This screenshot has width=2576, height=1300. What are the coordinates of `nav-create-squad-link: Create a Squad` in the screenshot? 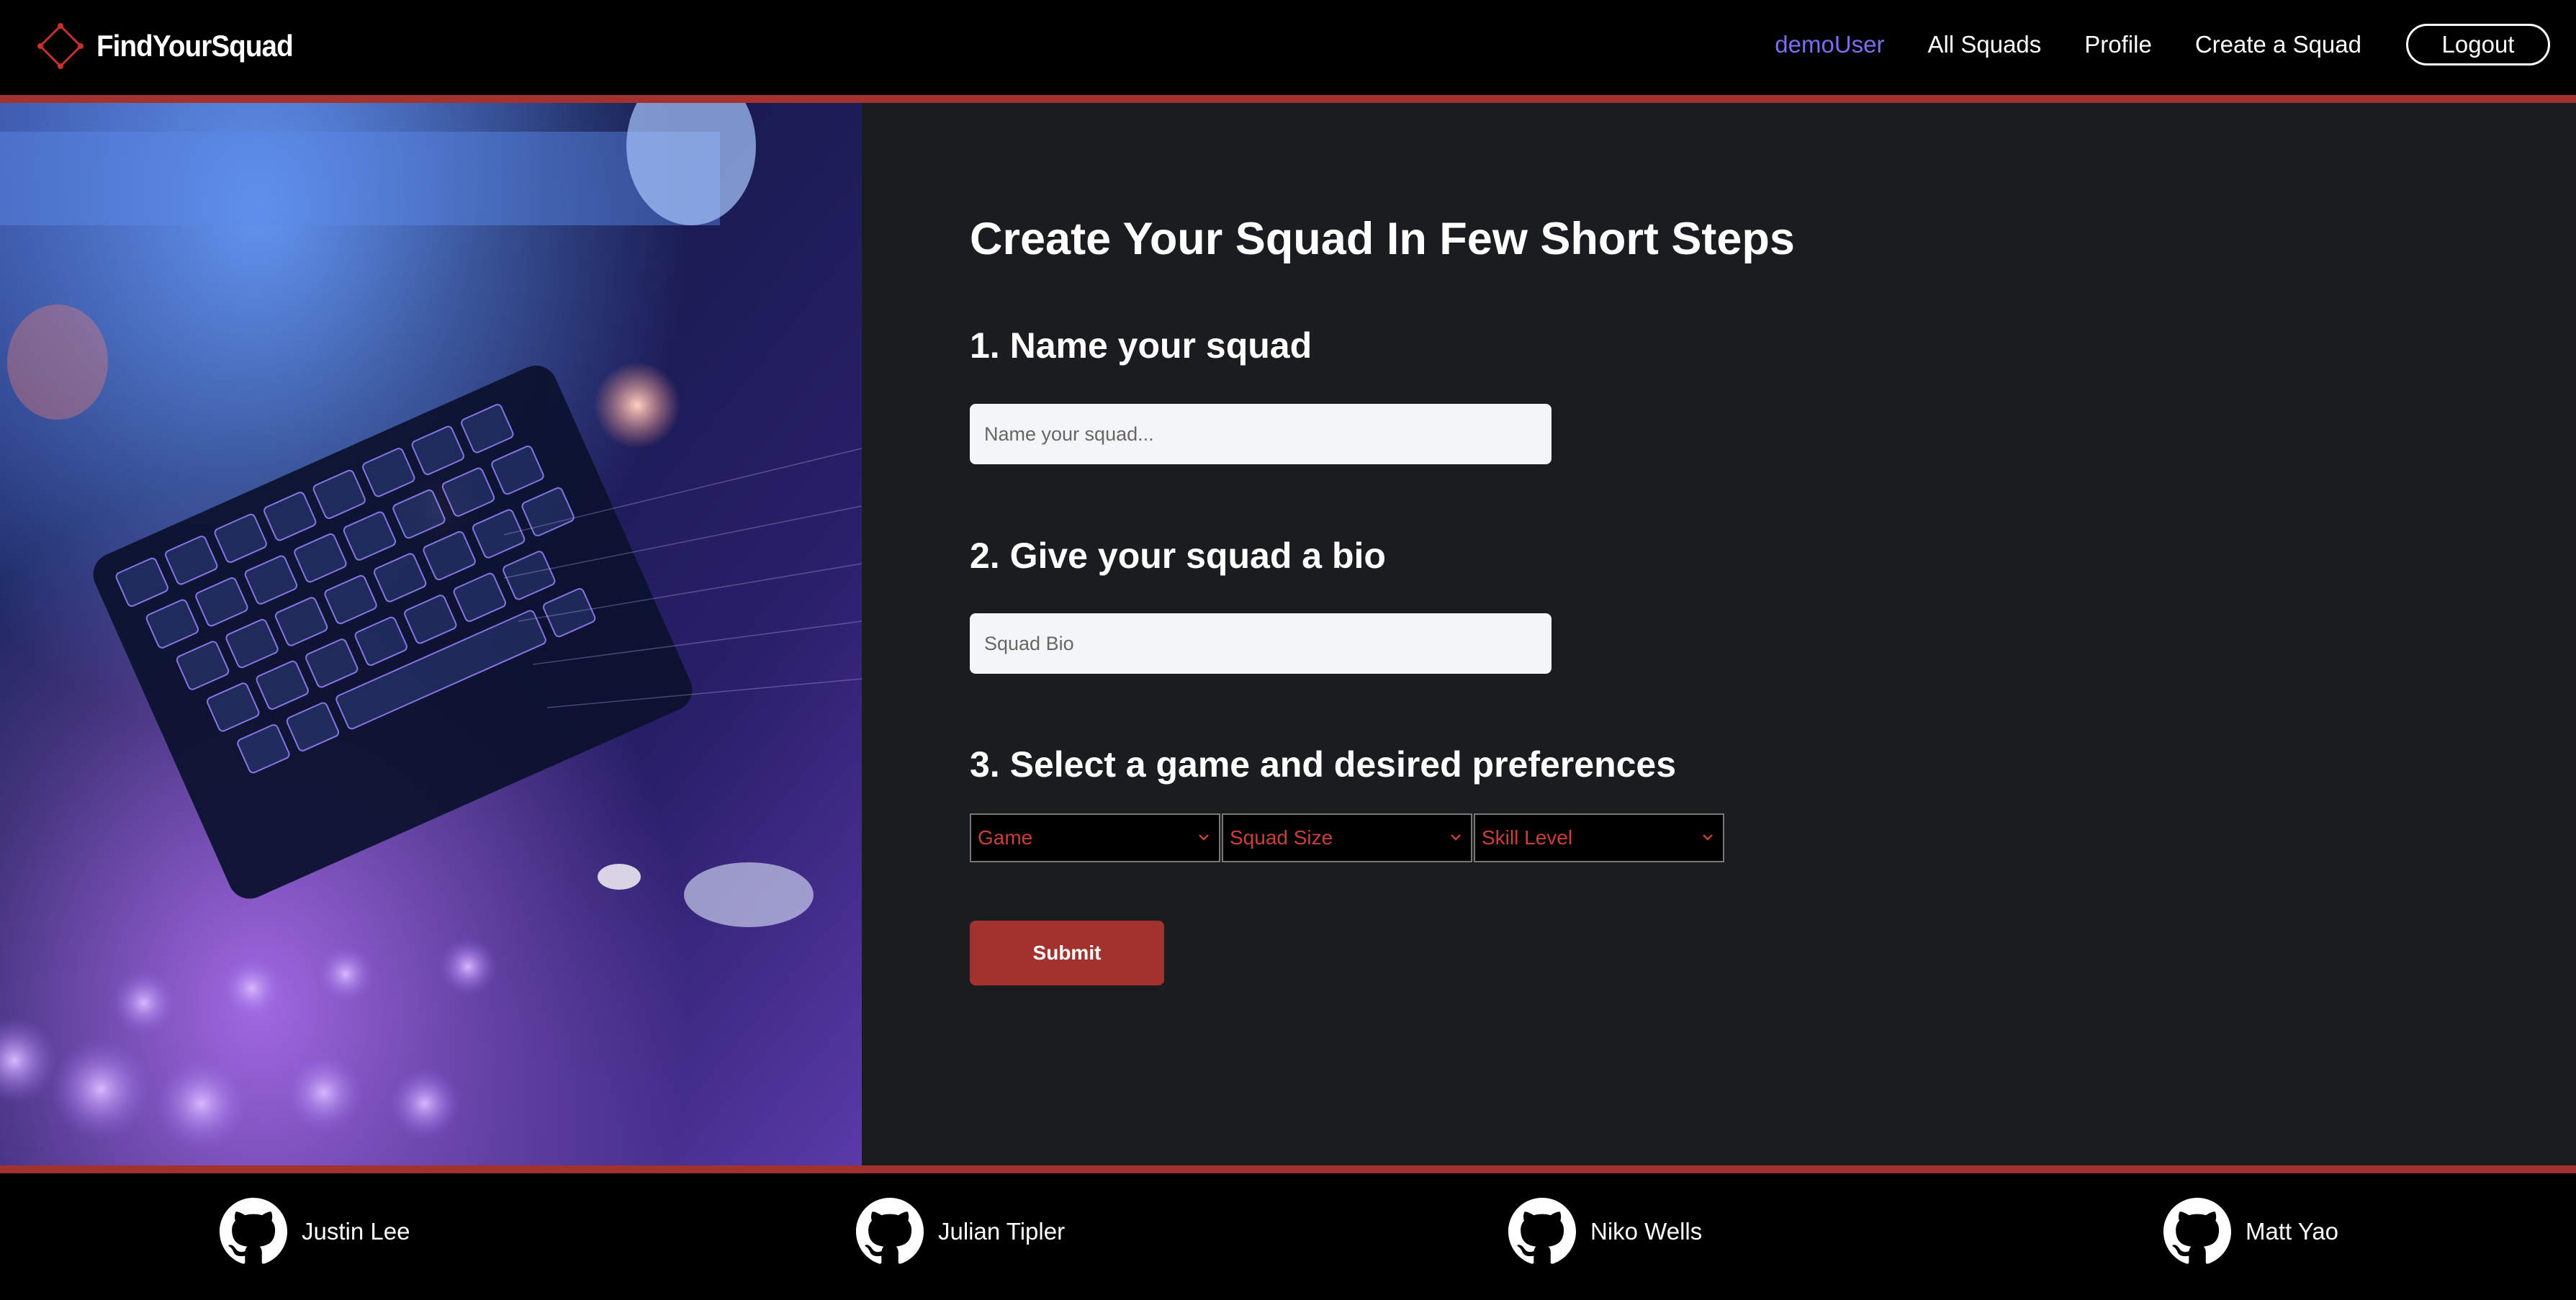 It's located at (2278, 44).